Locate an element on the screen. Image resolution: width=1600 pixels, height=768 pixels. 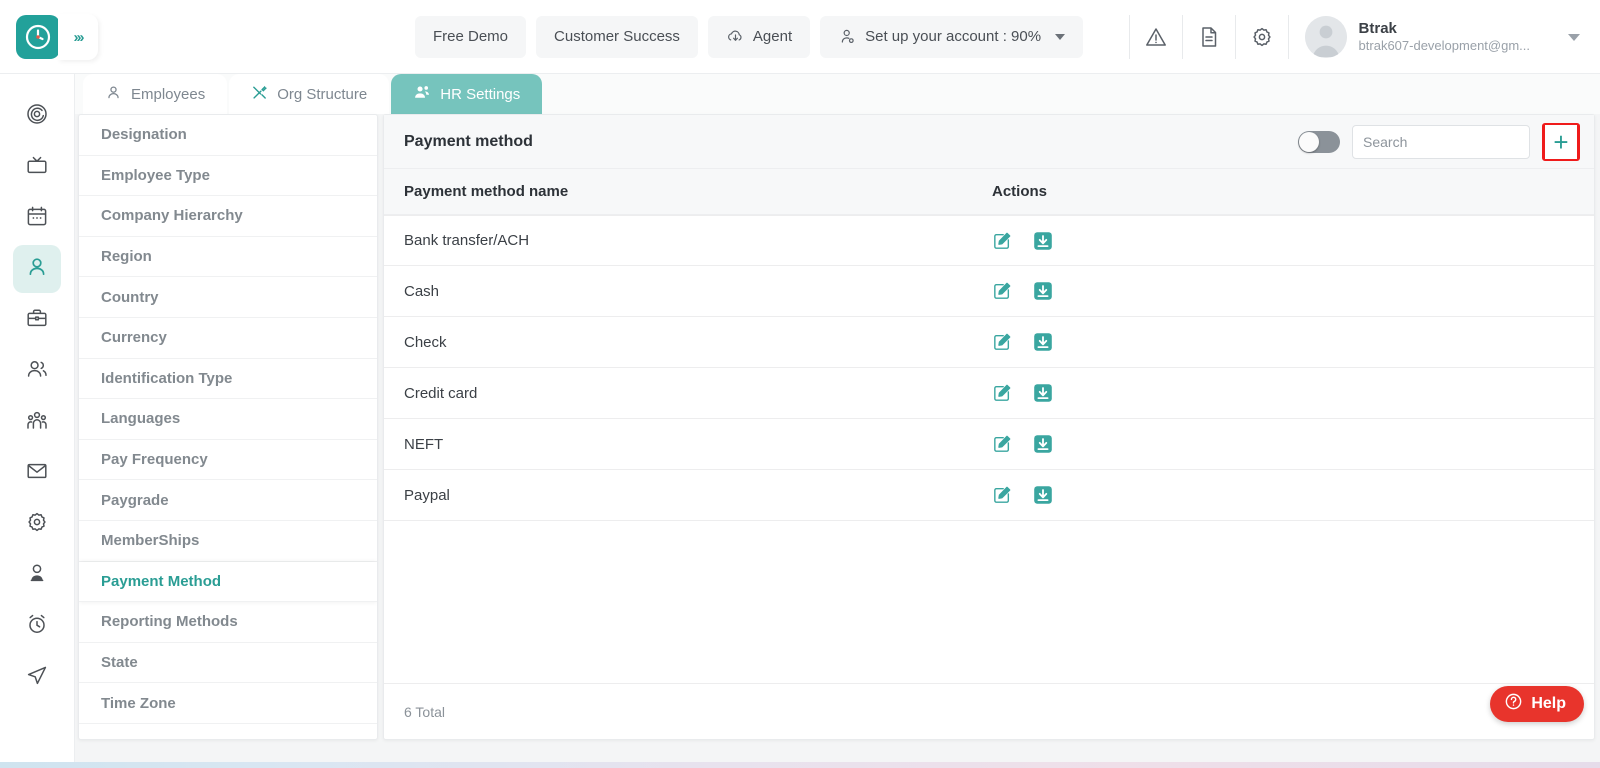
search-wrap is located at coordinates (1441, 141).